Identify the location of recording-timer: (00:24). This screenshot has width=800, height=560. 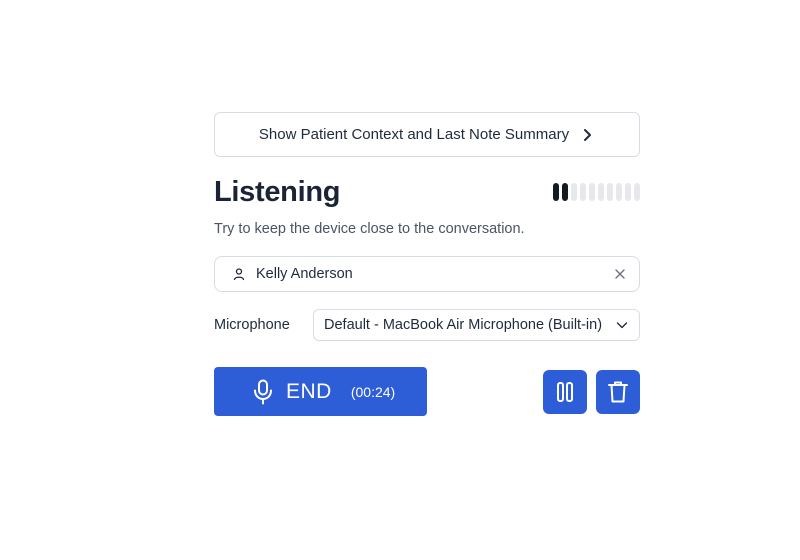
(373, 391).